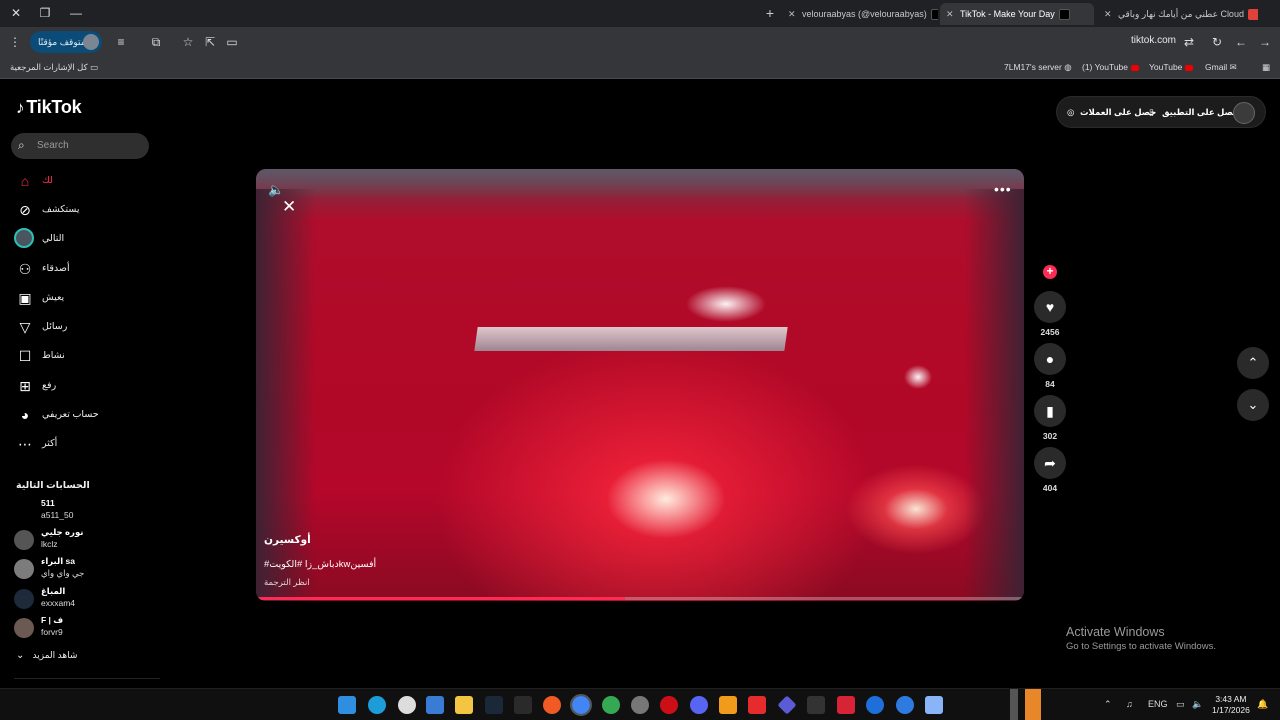  What do you see at coordinates (1068, 67) in the screenshot?
I see `globe-icon: ◍` at bounding box center [1068, 67].